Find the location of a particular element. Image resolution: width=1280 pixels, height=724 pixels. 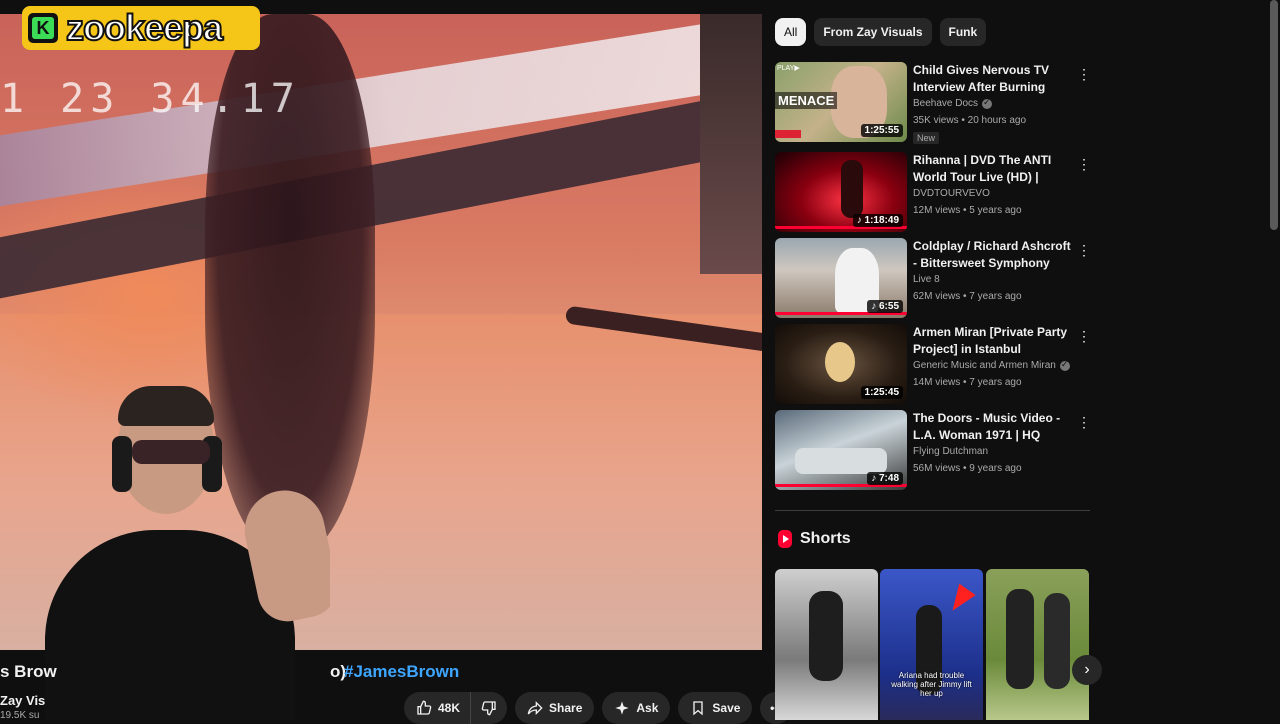

video-timecode: 1 23 34.17 is located at coordinates (150, 99).